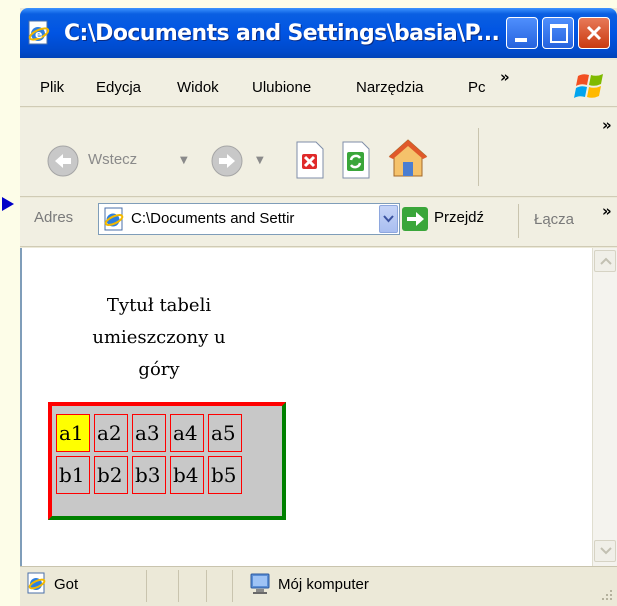 The height and width of the screenshot is (606, 617). I want to click on table-cell-b5: b5, so click(225, 475).